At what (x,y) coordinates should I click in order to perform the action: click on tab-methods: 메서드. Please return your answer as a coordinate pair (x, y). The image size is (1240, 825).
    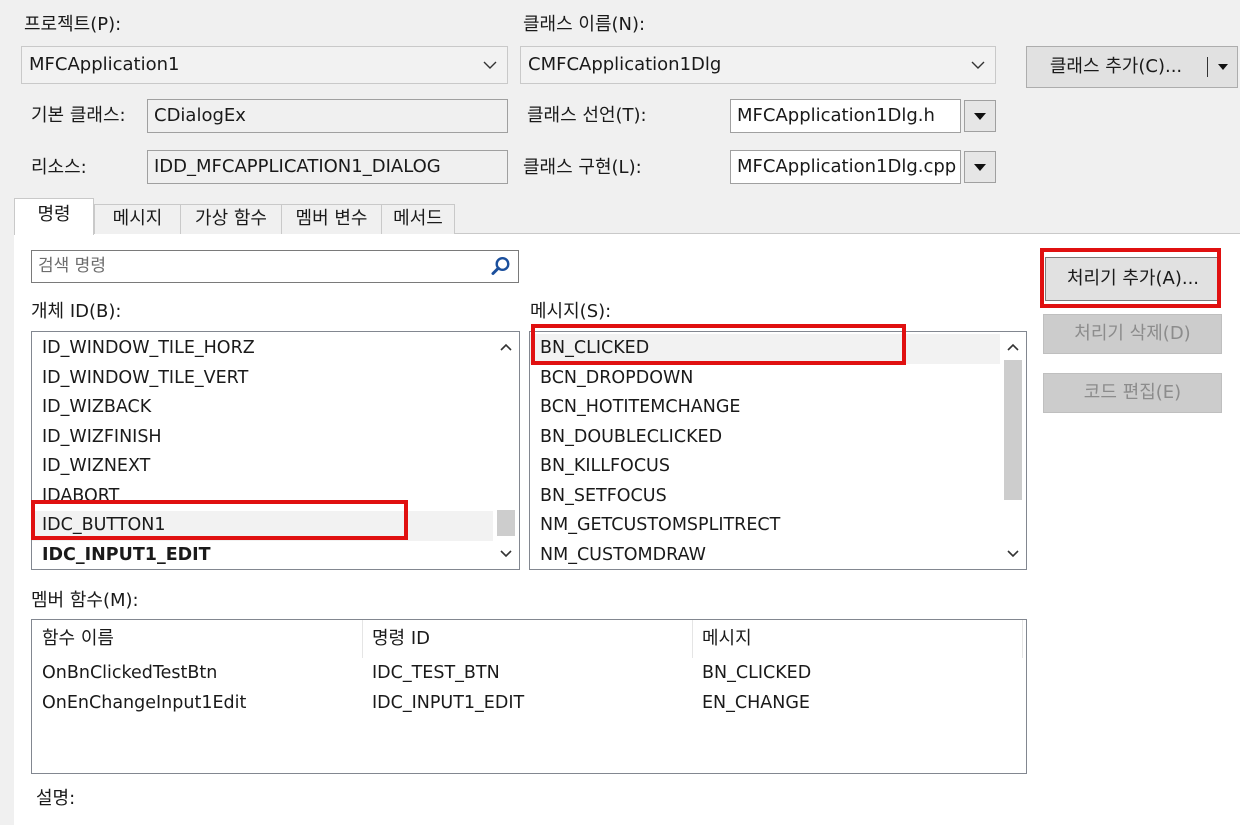
    Looking at the image, I should click on (418, 219).